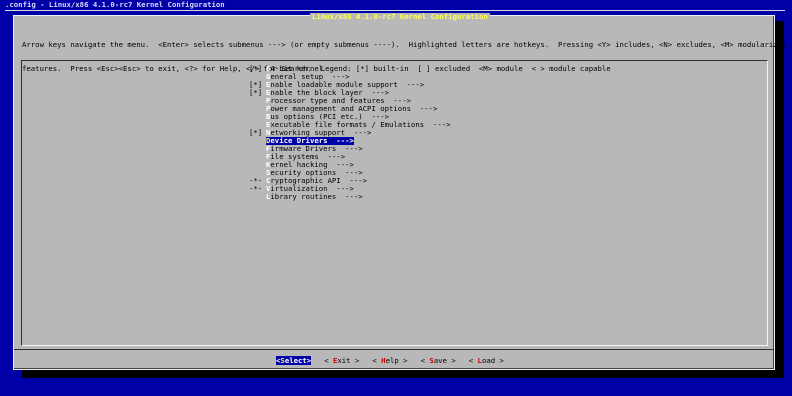  I want to click on dialog-button-face: < Load >, so click(486, 360).